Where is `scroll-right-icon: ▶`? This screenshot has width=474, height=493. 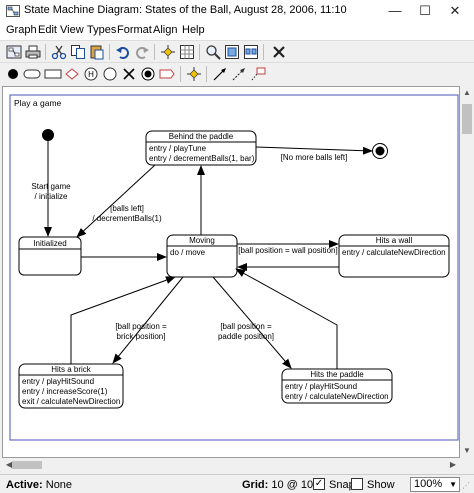 scroll-right-icon: ▶ is located at coordinates (453, 465).